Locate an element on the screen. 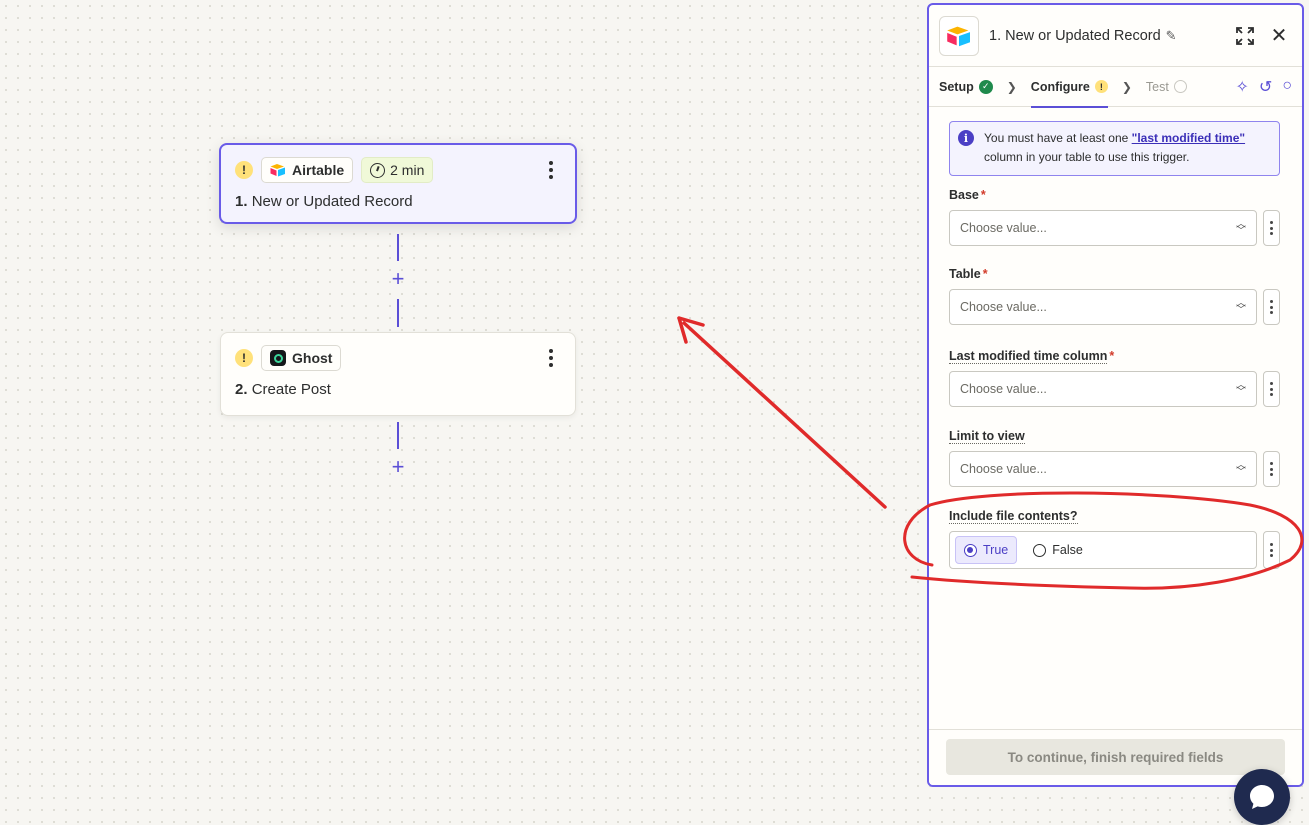  app-name: Airtable is located at coordinates (318, 170).